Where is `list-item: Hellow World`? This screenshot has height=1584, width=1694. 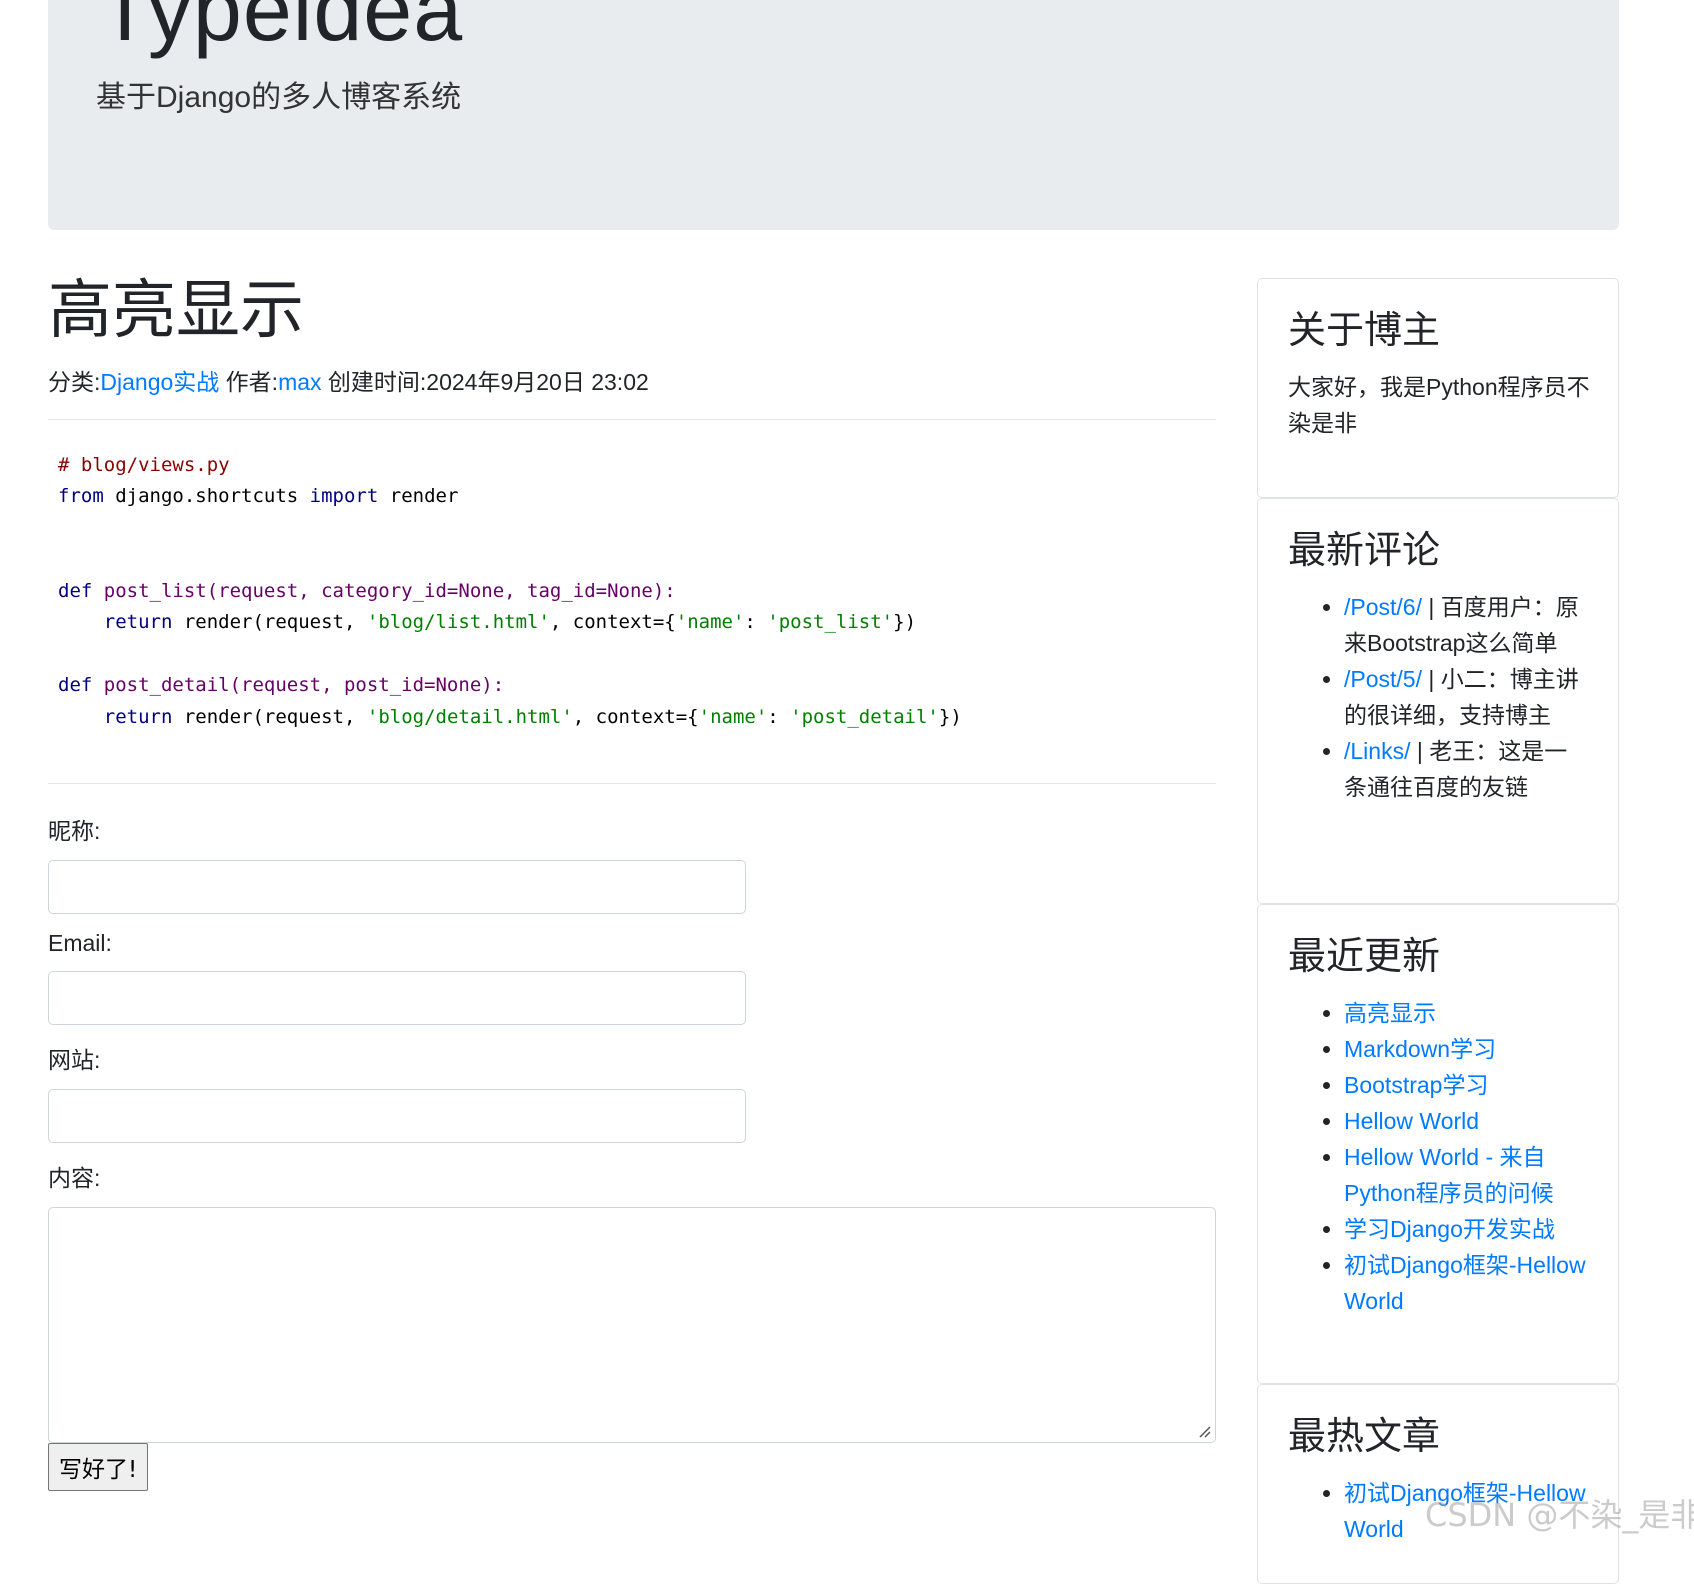
list-item: Hellow World is located at coordinates (1467, 1121).